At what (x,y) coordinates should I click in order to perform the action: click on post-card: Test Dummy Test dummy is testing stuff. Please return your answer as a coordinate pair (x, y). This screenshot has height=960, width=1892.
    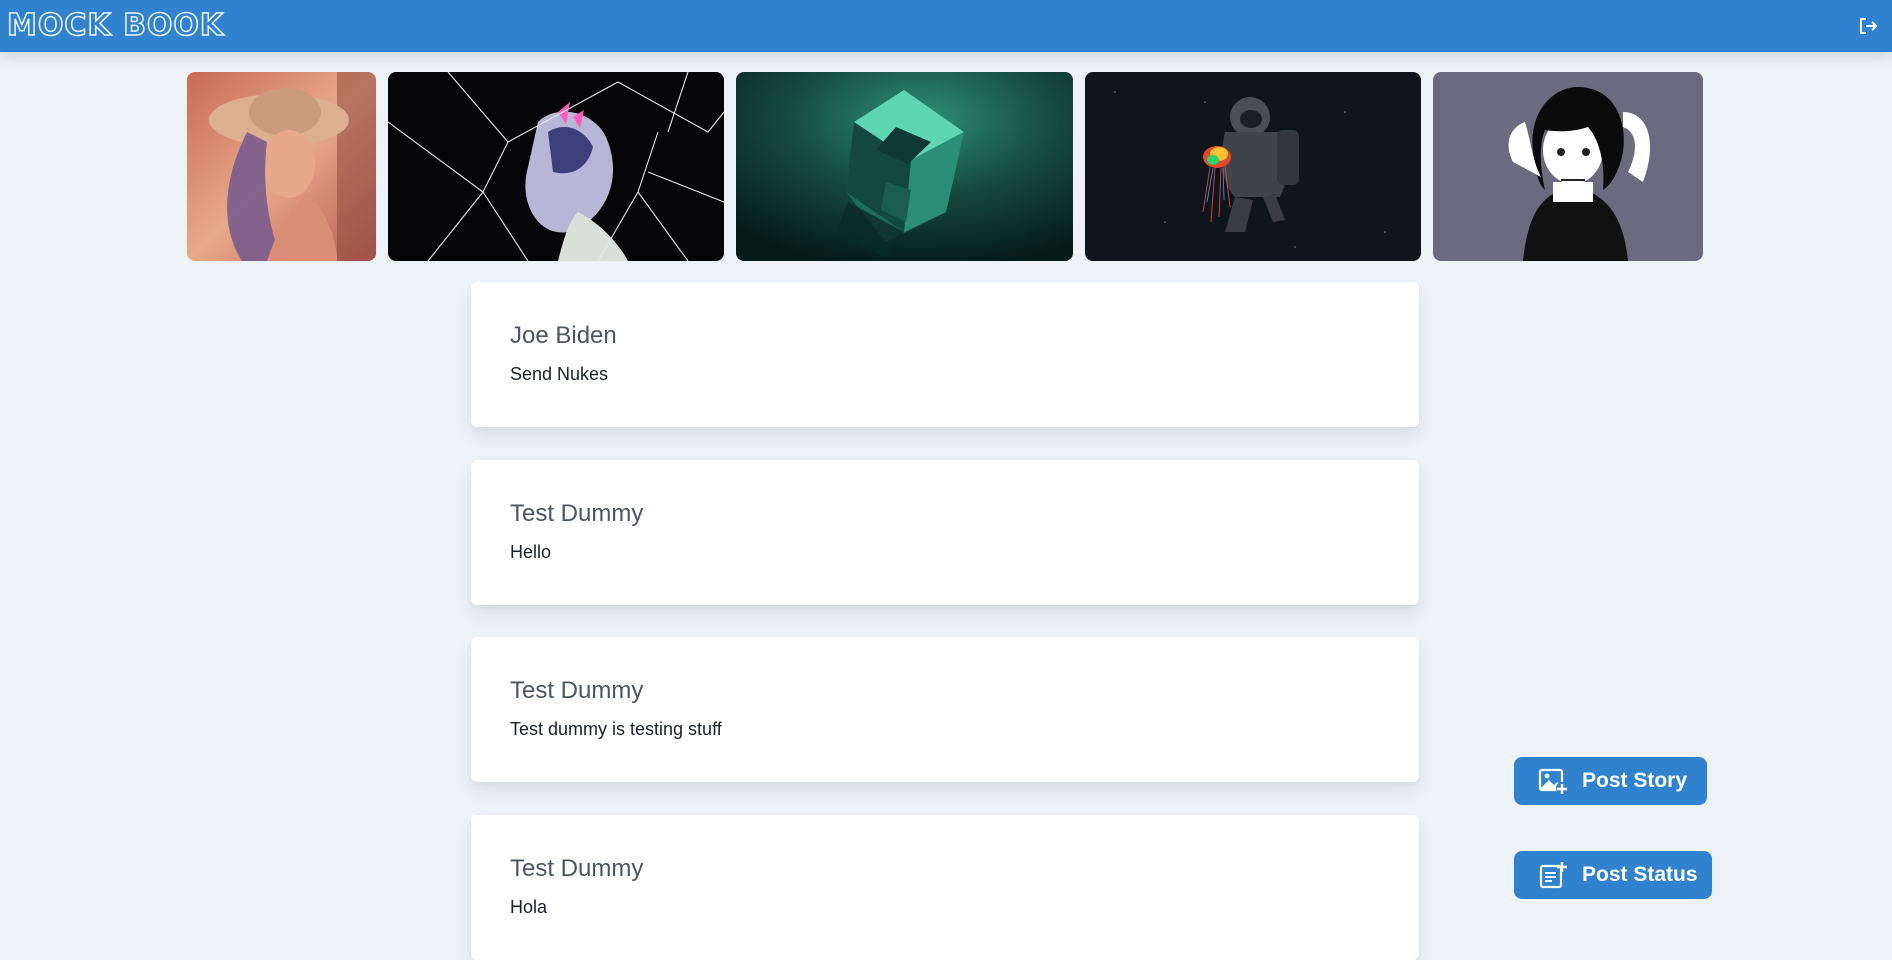
    Looking at the image, I should click on (945, 709).